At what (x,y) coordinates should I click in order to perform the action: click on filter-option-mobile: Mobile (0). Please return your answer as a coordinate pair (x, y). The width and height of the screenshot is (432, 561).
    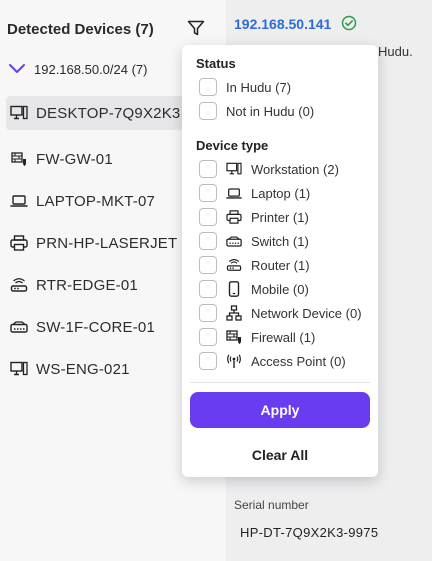
    Looking at the image, I should click on (254, 289).